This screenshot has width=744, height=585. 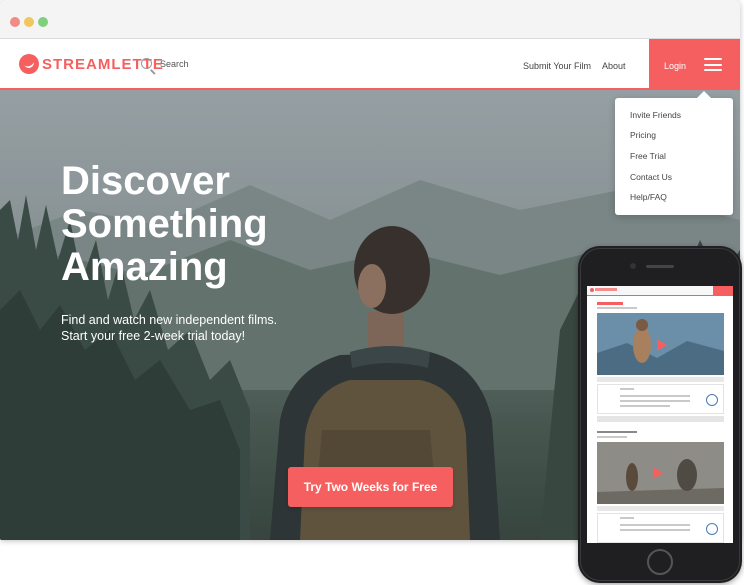 I want to click on hero-subtitle-line: Start your free 2-week trial today!, so click(x=153, y=336).